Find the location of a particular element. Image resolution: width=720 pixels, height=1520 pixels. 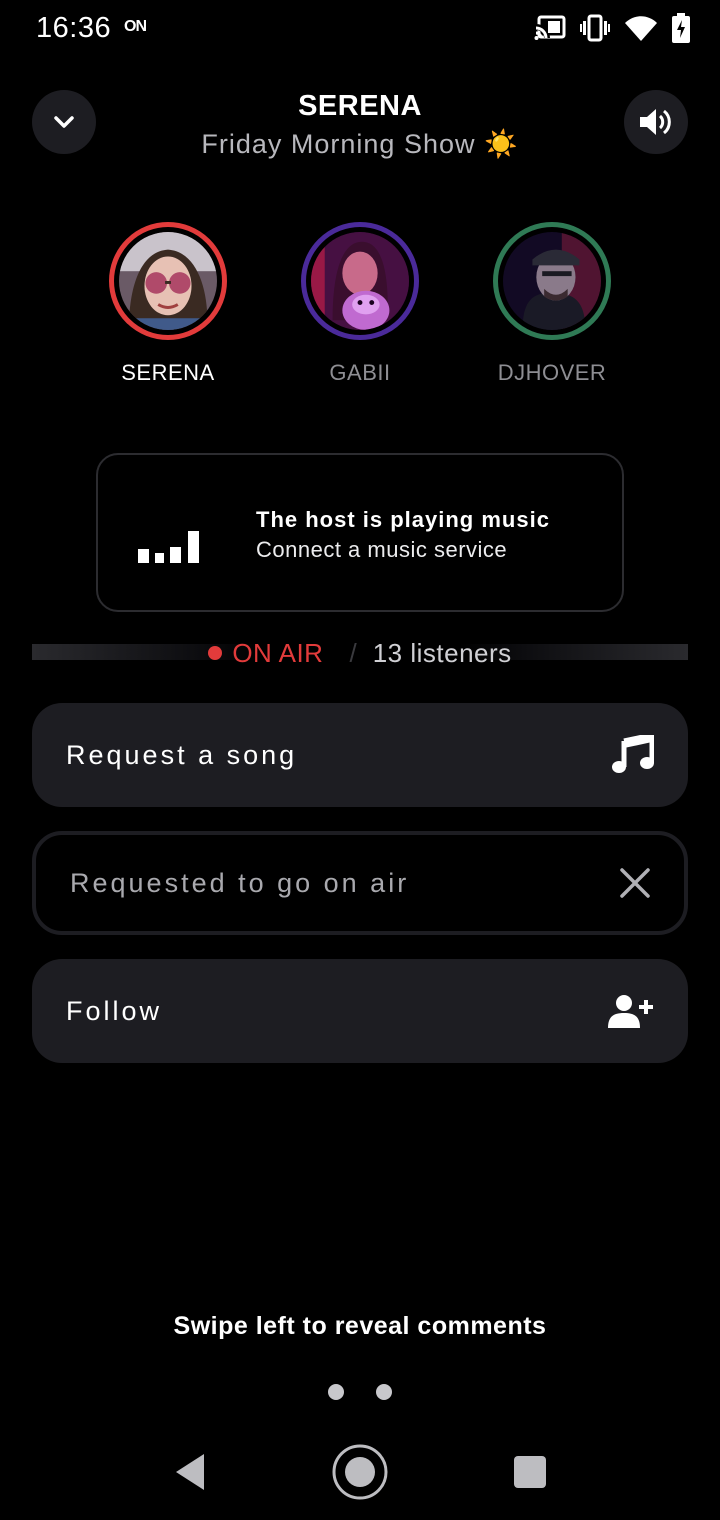

music-card-subtitle: Connect a music service is located at coordinates (382, 549).